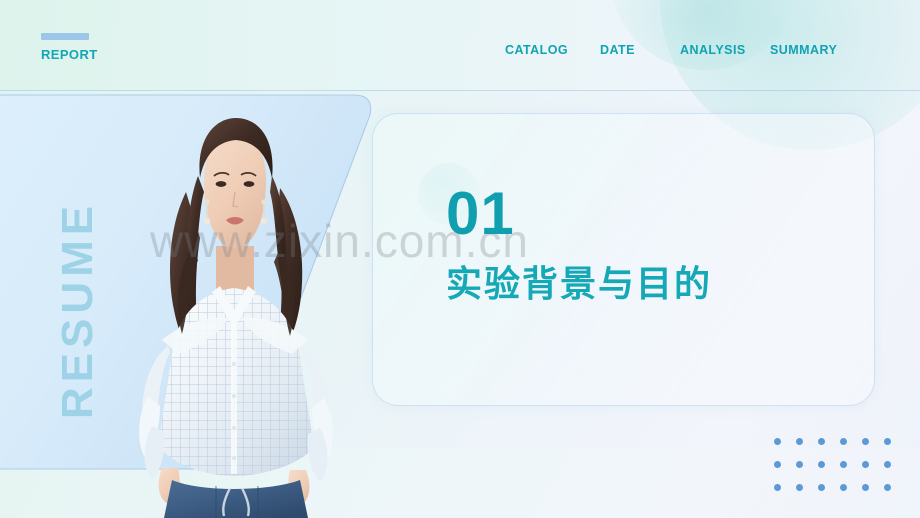 This screenshot has height=518, width=920. I want to click on brand-block: REPORT, so click(69, 47).